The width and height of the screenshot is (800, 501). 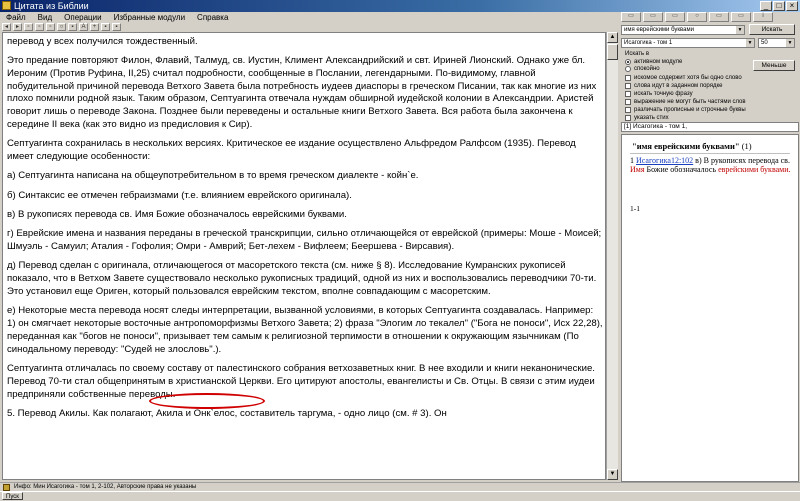 I want to click on result-list-item: [1] Исагогика - том 1,, so click(x=710, y=127).